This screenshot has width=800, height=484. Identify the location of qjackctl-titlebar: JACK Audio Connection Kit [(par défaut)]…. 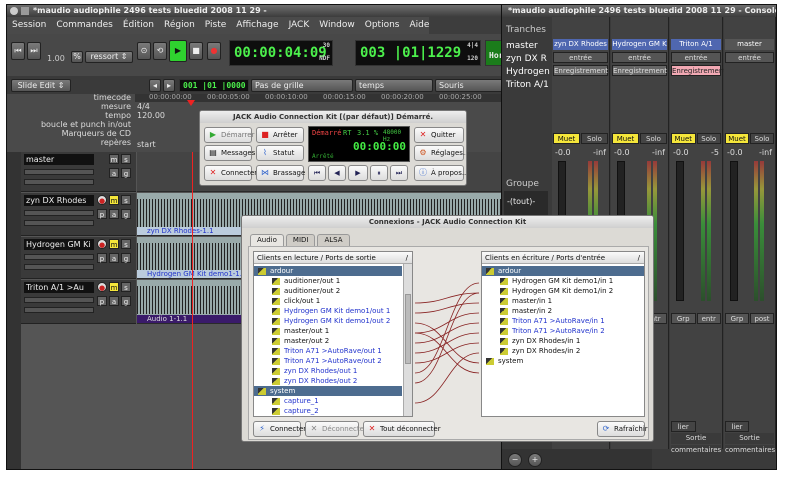
(333, 117).